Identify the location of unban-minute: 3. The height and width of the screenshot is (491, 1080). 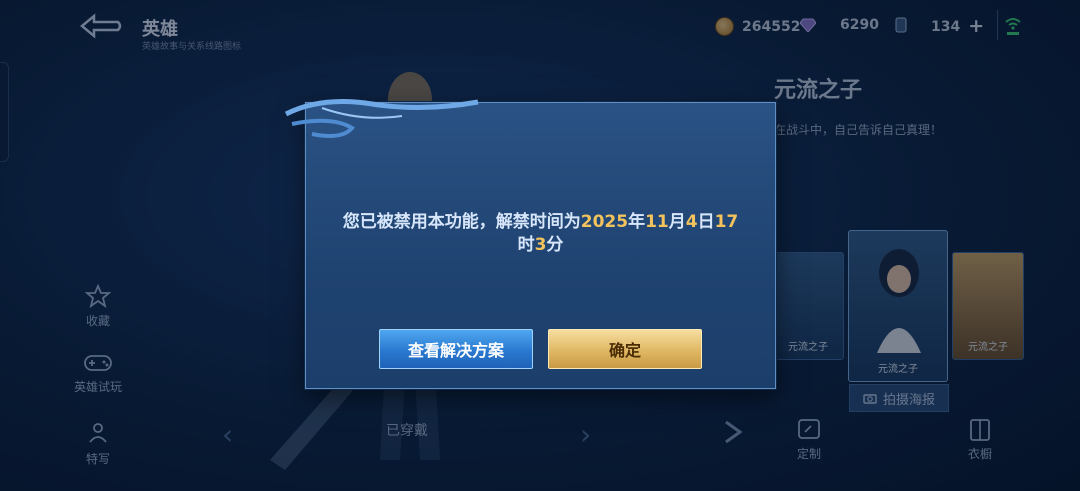
(540, 245).